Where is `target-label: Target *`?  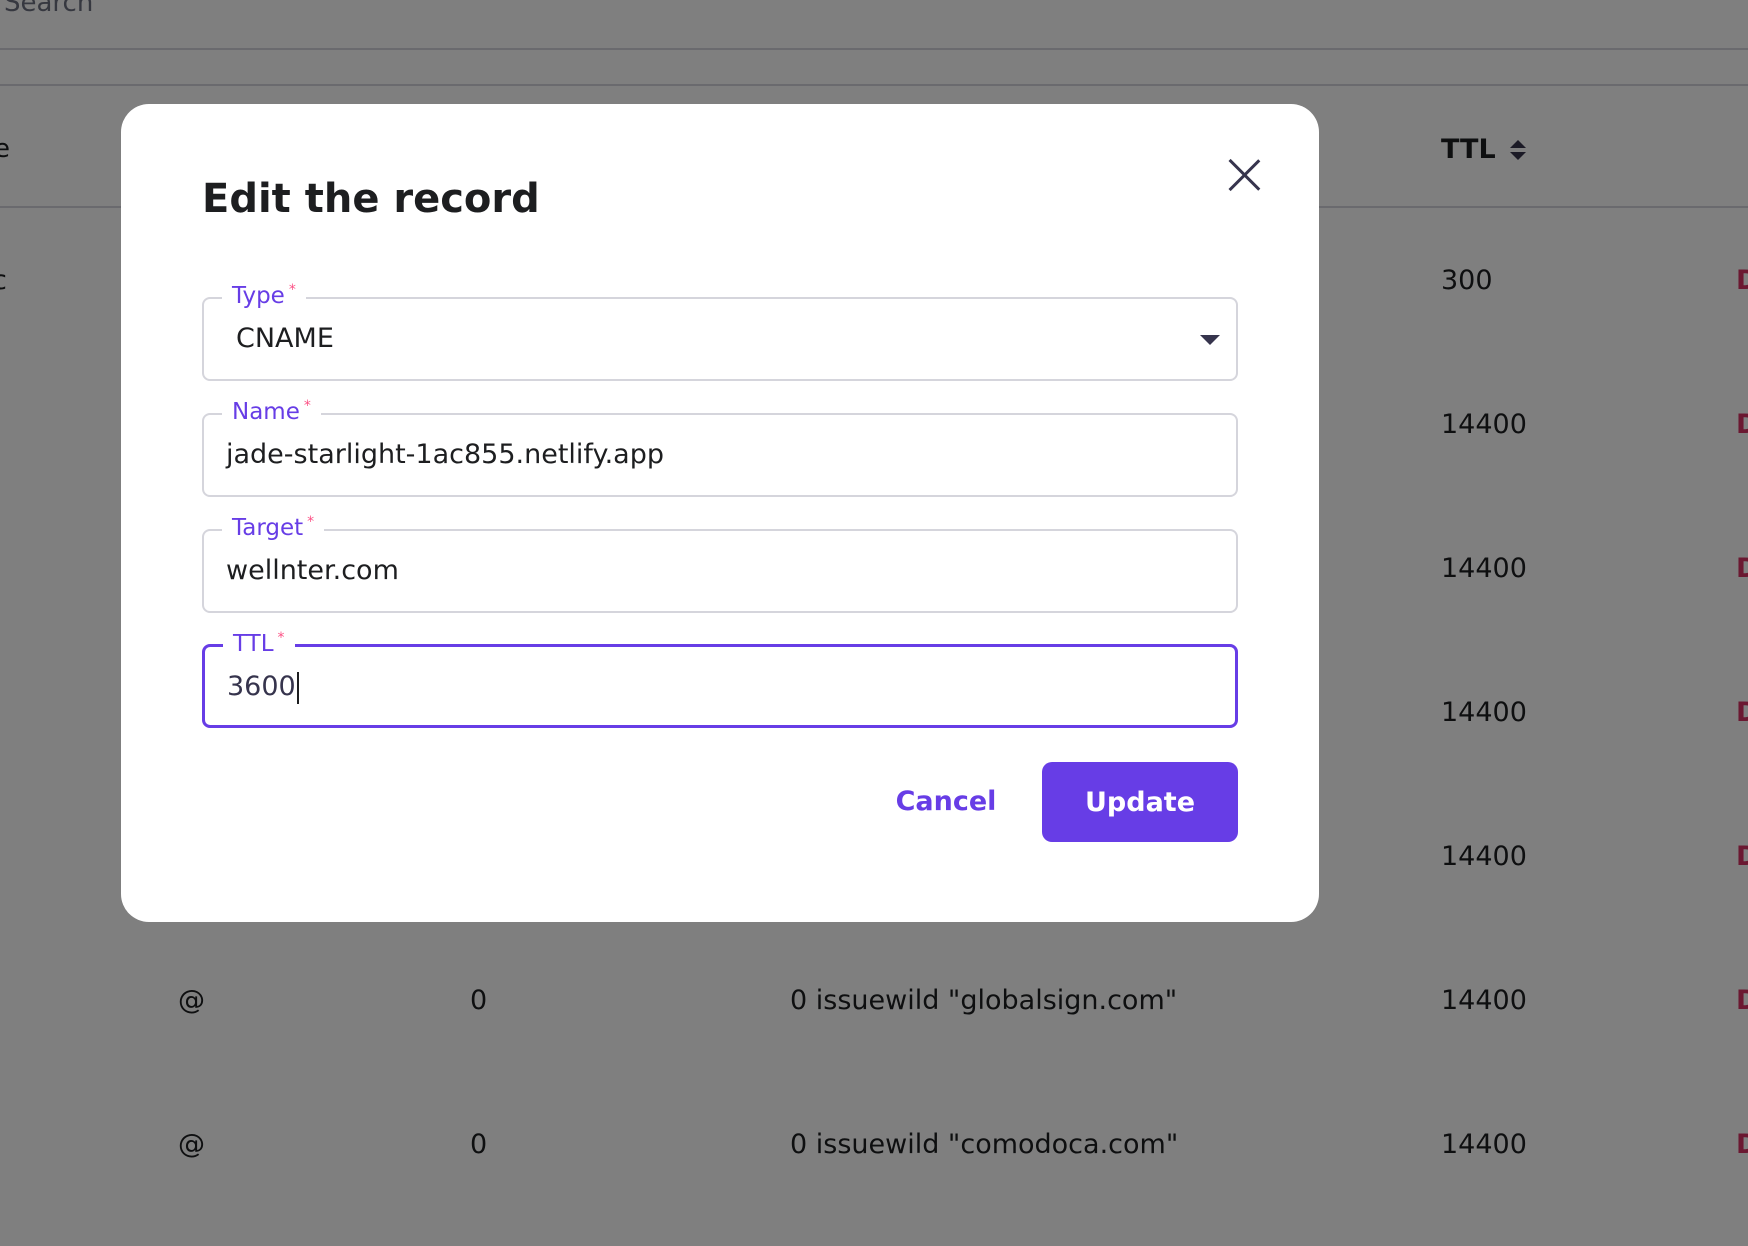
target-label: Target * is located at coordinates (273, 527).